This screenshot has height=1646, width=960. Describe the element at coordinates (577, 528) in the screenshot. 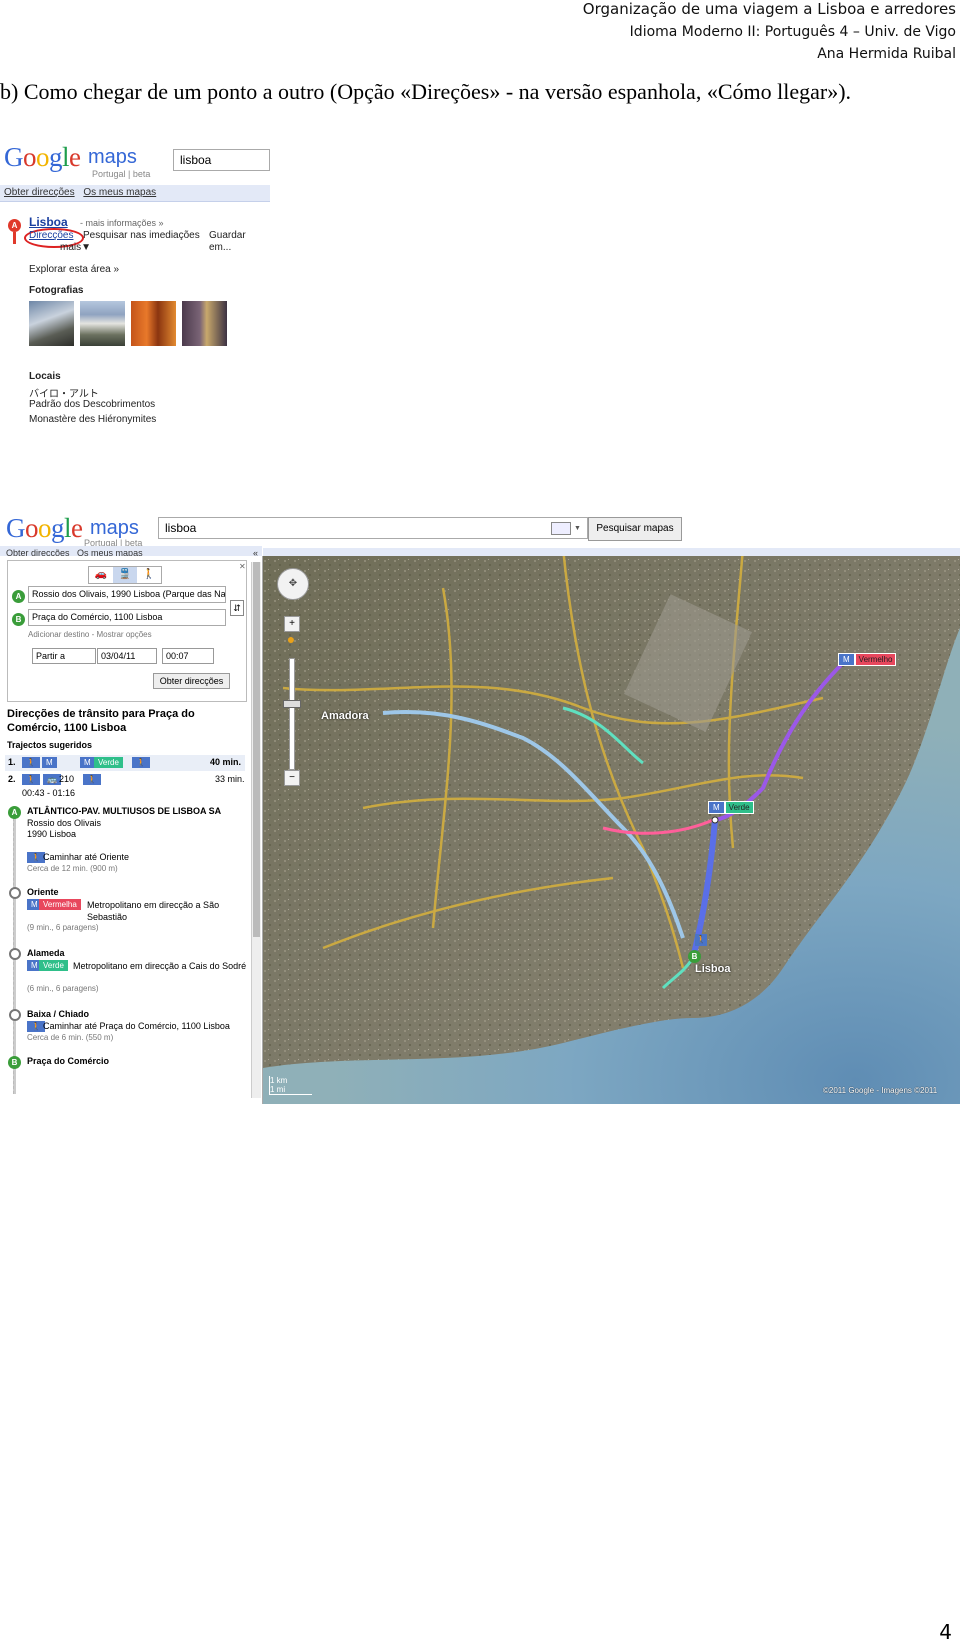

I see `chevron-down-icon: ▼` at that location.